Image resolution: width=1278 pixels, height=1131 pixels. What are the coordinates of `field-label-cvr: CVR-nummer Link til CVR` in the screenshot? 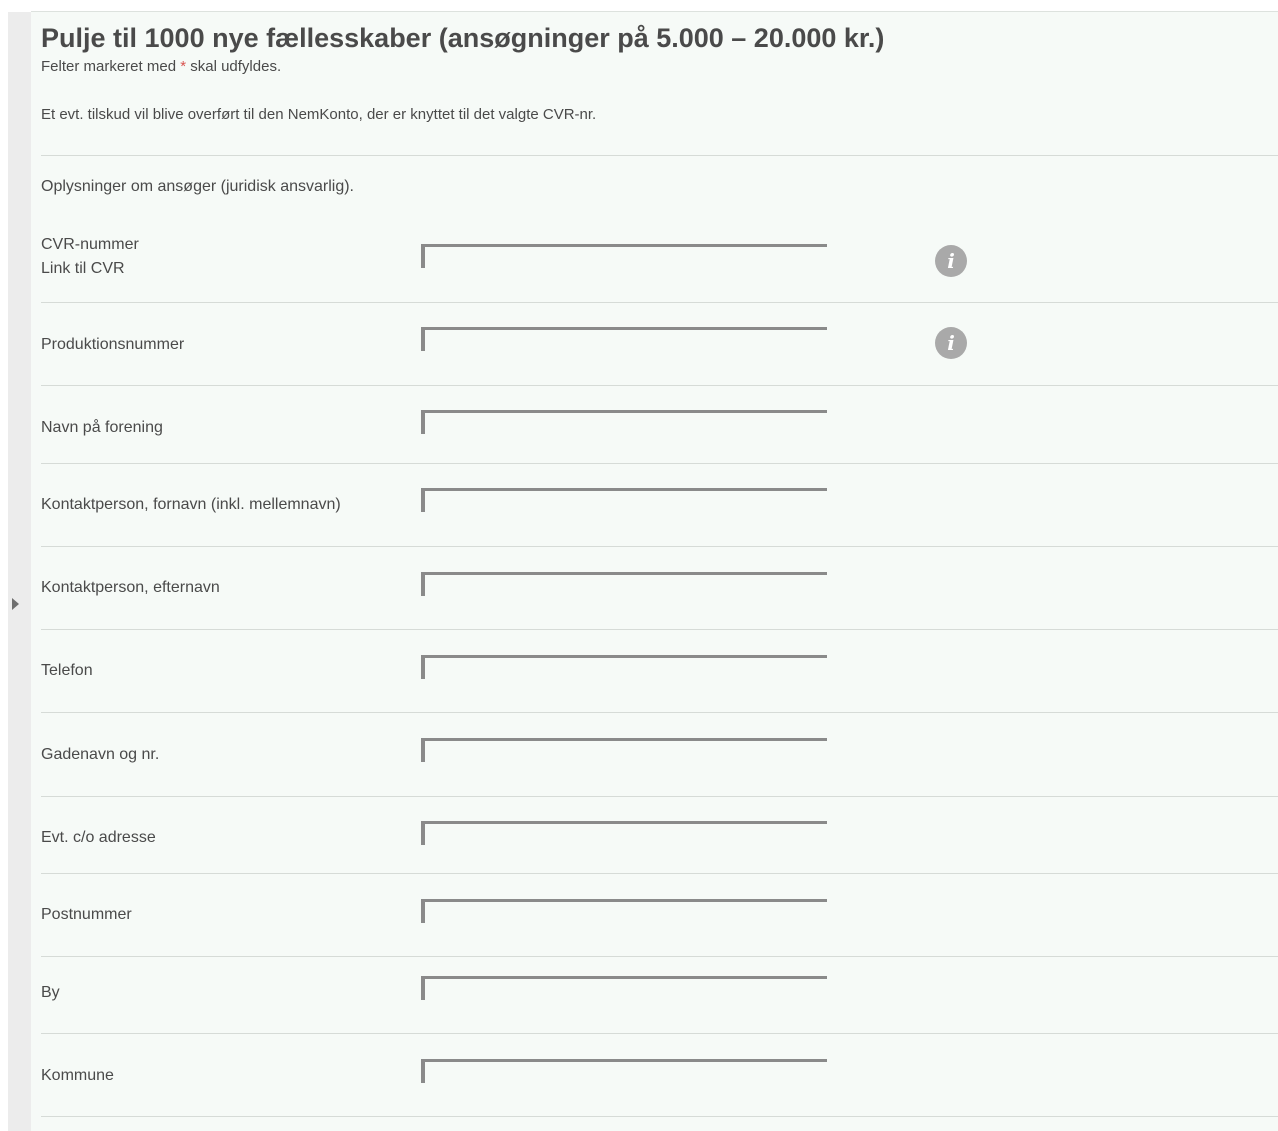 It's located at (90, 257).